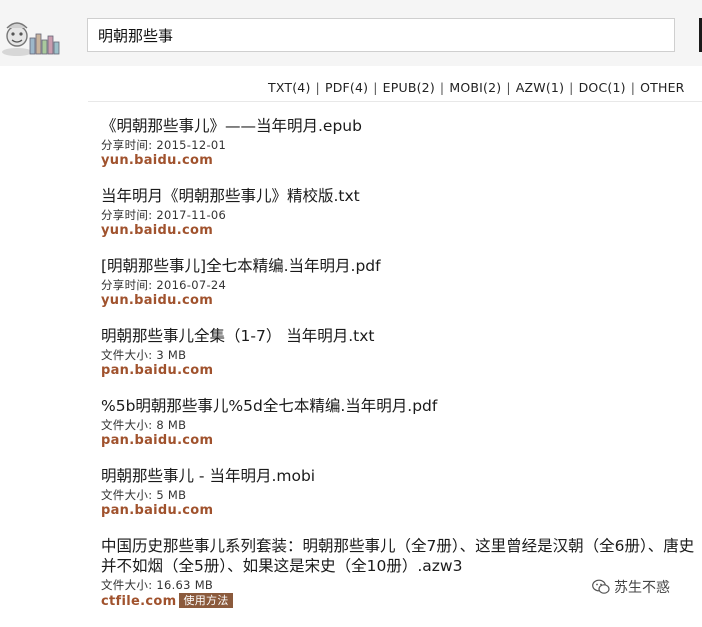  I want to click on wechat-icon, so click(601, 586).